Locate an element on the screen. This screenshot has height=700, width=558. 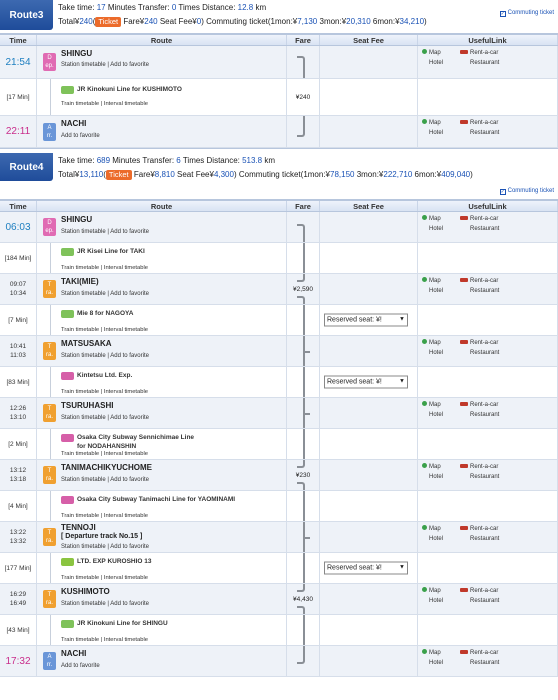
duration: [43 Min] is located at coordinates (18, 630).